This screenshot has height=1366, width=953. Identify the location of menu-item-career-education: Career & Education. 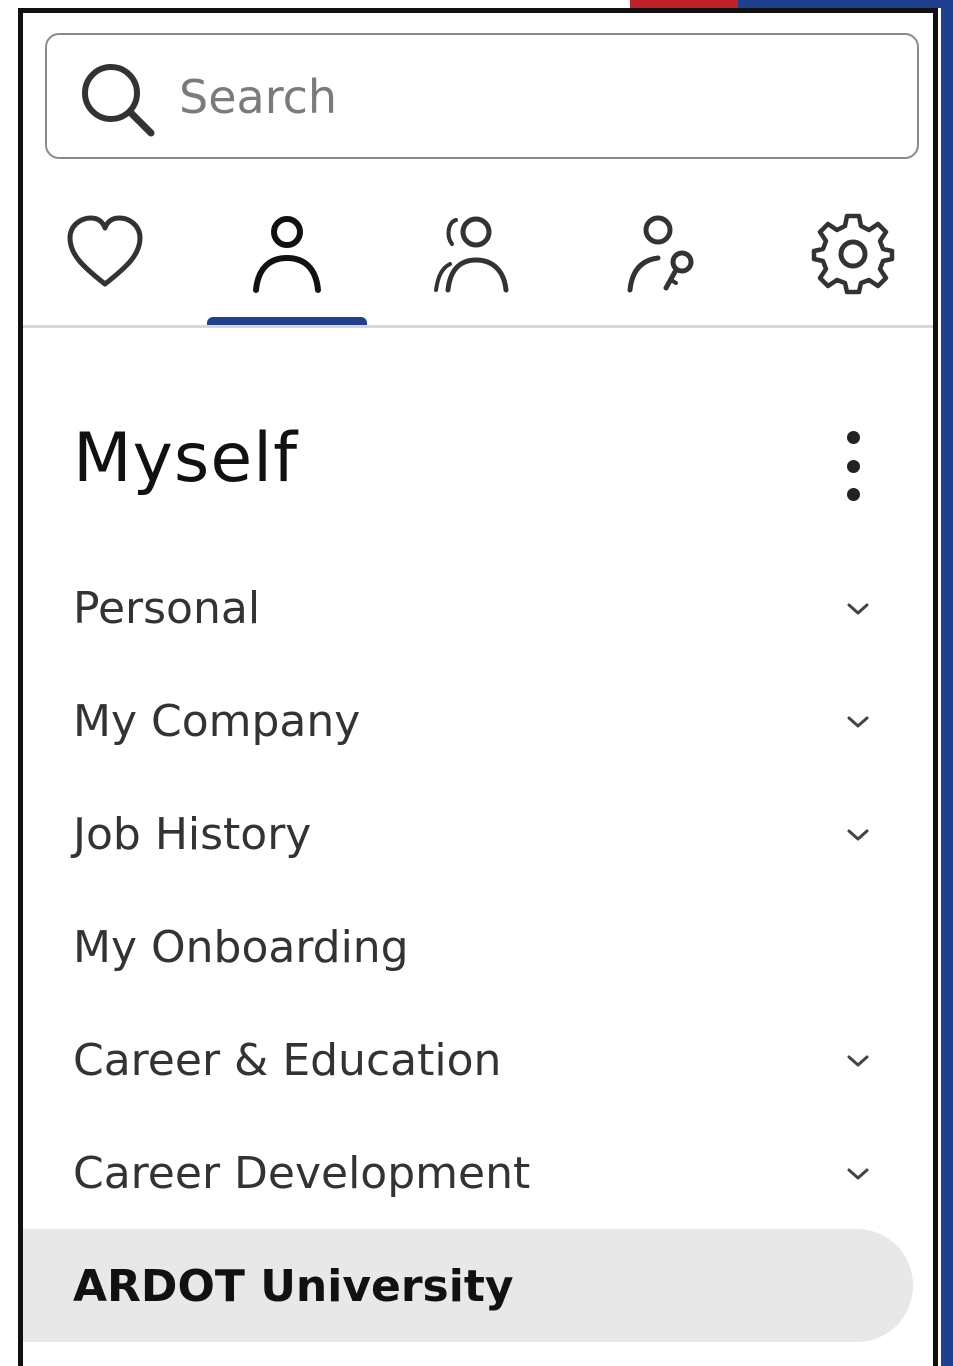
(478, 1059).